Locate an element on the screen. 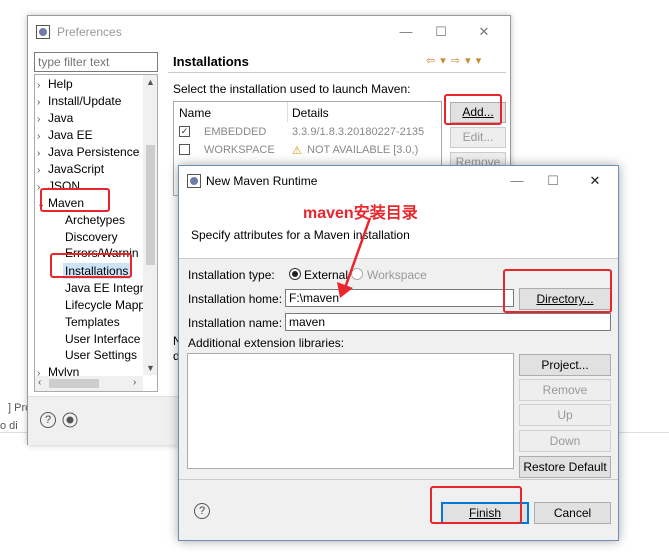 The height and width of the screenshot is (559, 669). tree-item-label: Lifecycle Mapp is located at coordinates (105, 305).